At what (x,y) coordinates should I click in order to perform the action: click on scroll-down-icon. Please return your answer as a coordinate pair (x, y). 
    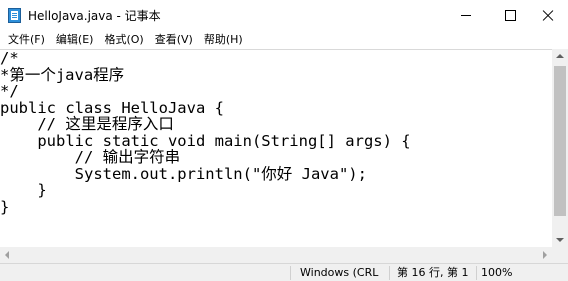
    Looking at the image, I should click on (560, 240).